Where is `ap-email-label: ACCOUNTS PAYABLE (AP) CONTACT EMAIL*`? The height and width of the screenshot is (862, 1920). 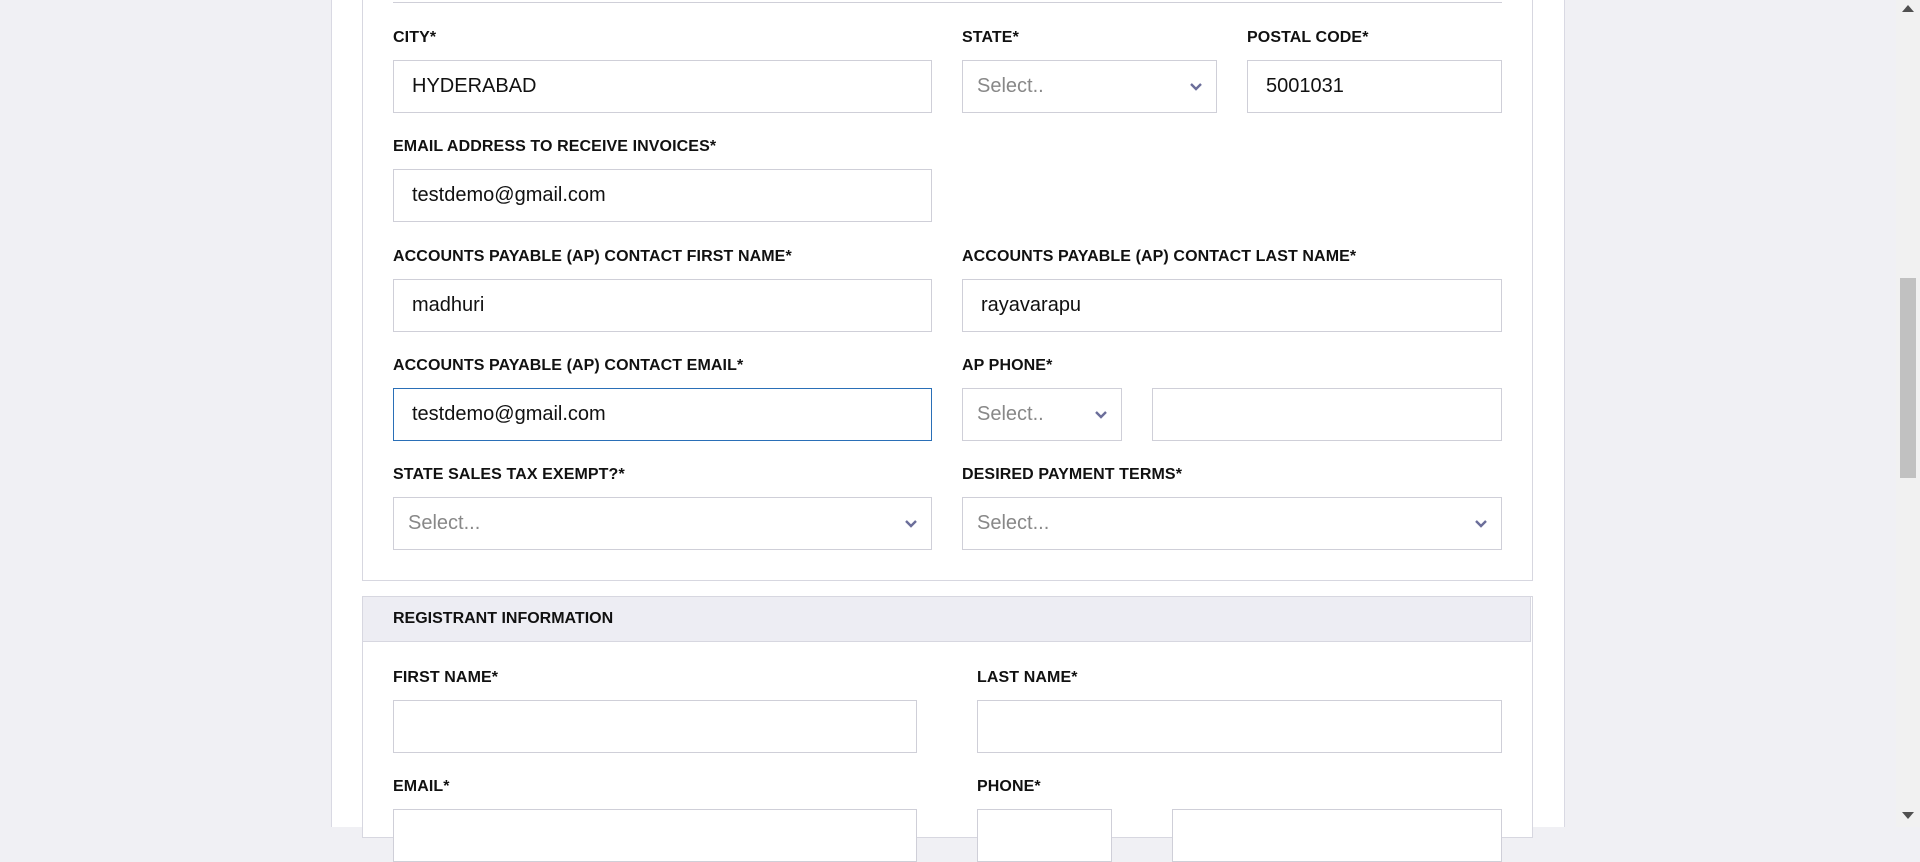 ap-email-label: ACCOUNTS PAYABLE (AP) CONTACT EMAIL* is located at coordinates (568, 365).